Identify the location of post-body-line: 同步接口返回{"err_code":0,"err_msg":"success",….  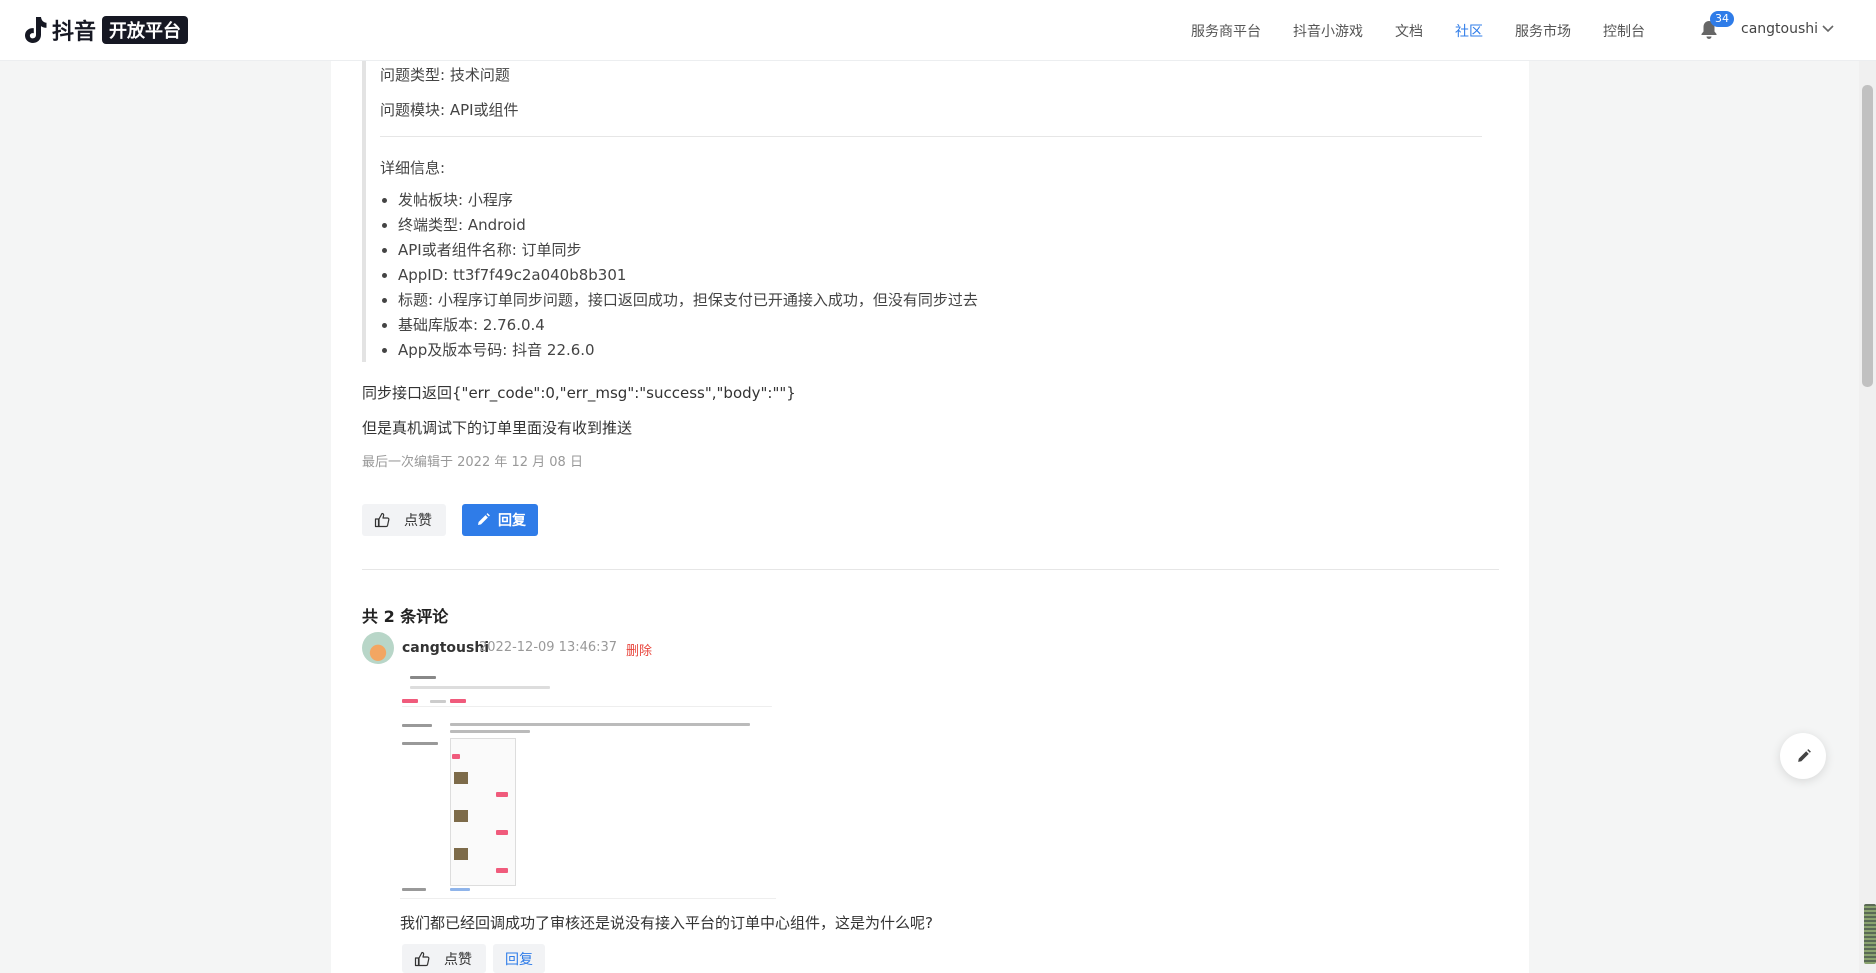
(579, 393).